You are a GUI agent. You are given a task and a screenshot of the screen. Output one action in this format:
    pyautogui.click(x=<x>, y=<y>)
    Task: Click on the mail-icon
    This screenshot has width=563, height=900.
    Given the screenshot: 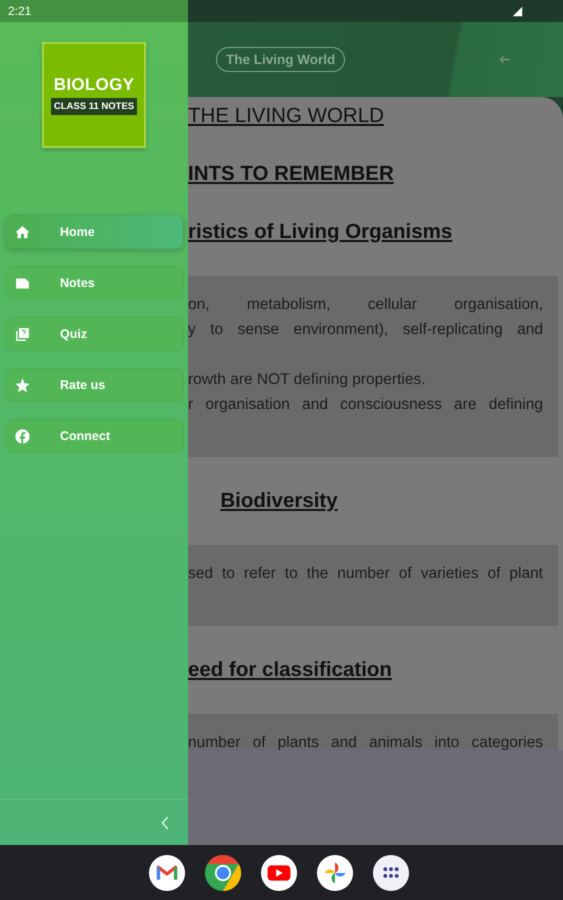 What is the action you would take?
    pyautogui.click(x=167, y=873)
    